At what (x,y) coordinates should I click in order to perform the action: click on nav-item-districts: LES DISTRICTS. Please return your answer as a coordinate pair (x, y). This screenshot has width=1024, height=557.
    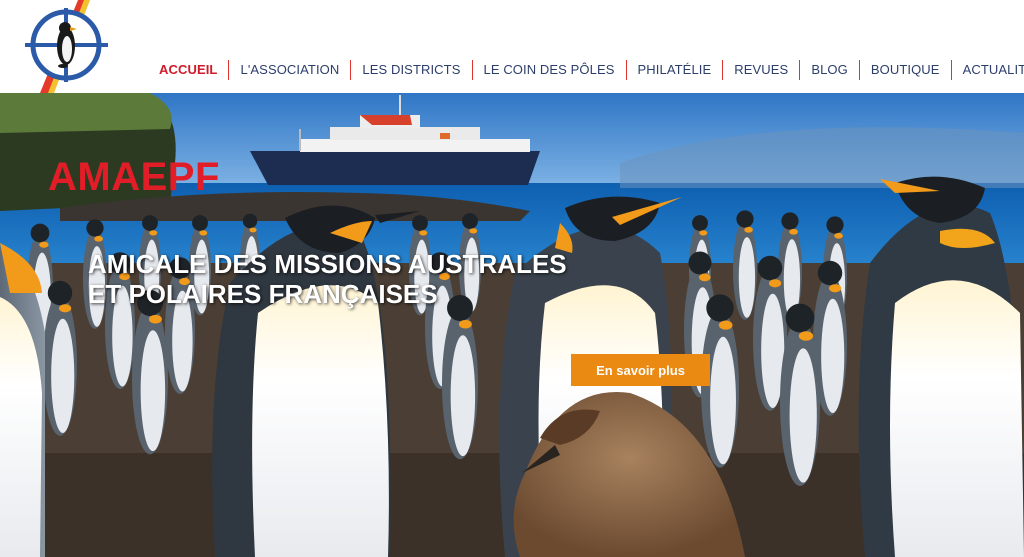
    Looking at the image, I should click on (411, 70).